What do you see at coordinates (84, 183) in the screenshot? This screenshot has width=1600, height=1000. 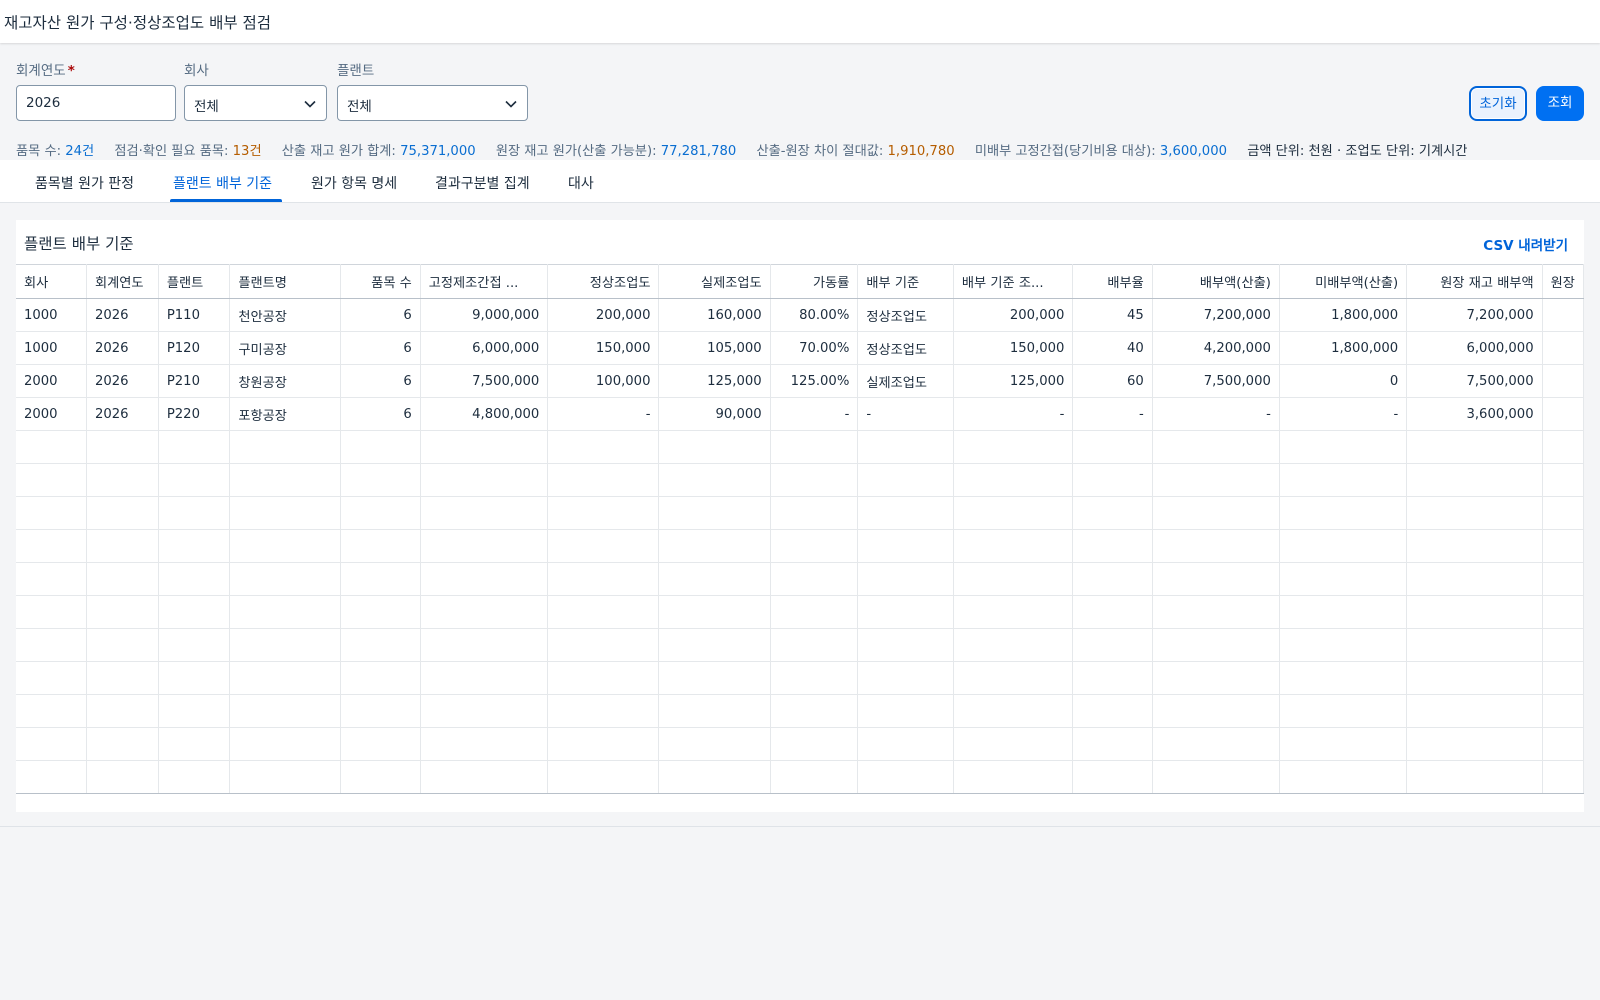 I see `tab-item-cost: 품목별 원가 판정` at bounding box center [84, 183].